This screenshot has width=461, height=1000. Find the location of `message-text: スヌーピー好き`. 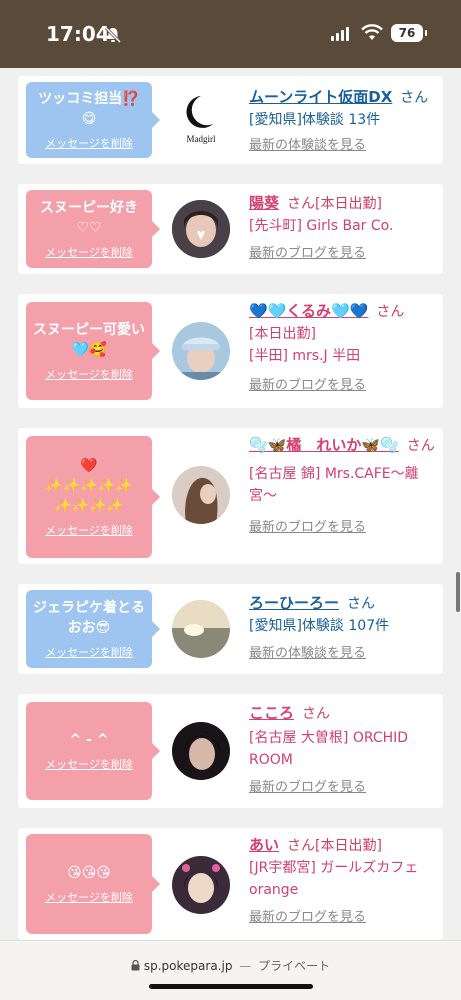

message-text: スヌーピー好き is located at coordinates (89, 208).